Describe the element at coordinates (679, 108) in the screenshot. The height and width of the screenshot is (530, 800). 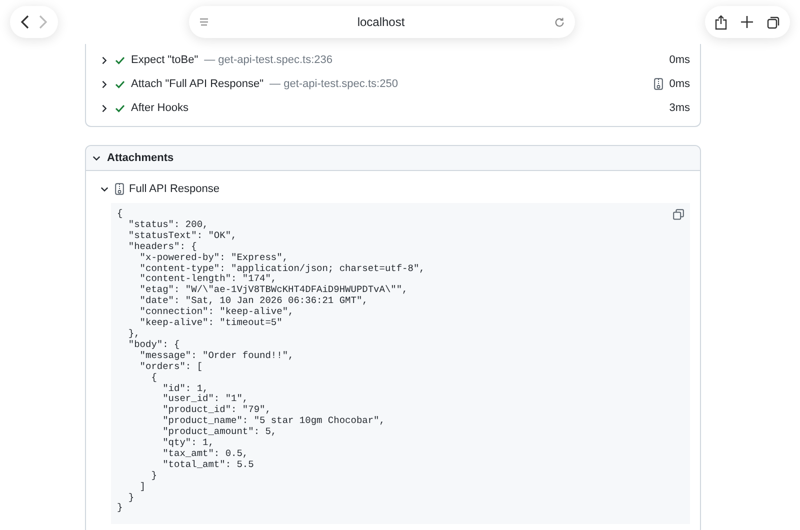
I see `step-duration: 3ms` at that location.